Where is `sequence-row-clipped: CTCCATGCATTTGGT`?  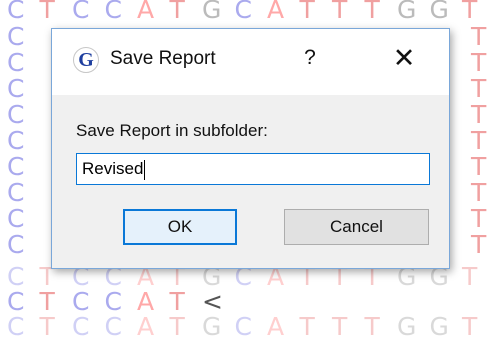 sequence-row-clipped: CTCCATGCATTTGGT is located at coordinates (248, 327).